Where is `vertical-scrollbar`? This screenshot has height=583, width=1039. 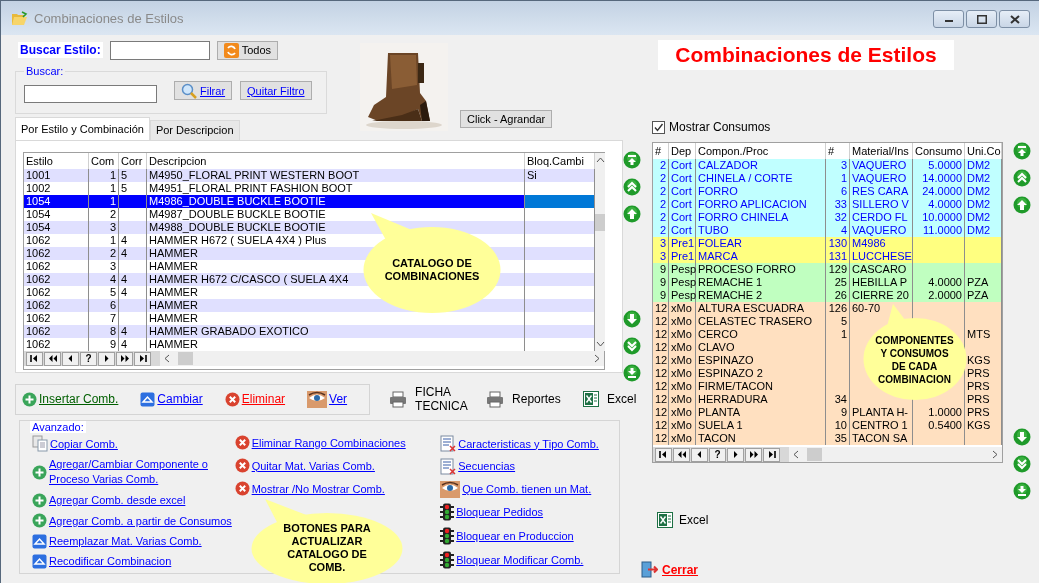 vertical-scrollbar is located at coordinates (600, 252).